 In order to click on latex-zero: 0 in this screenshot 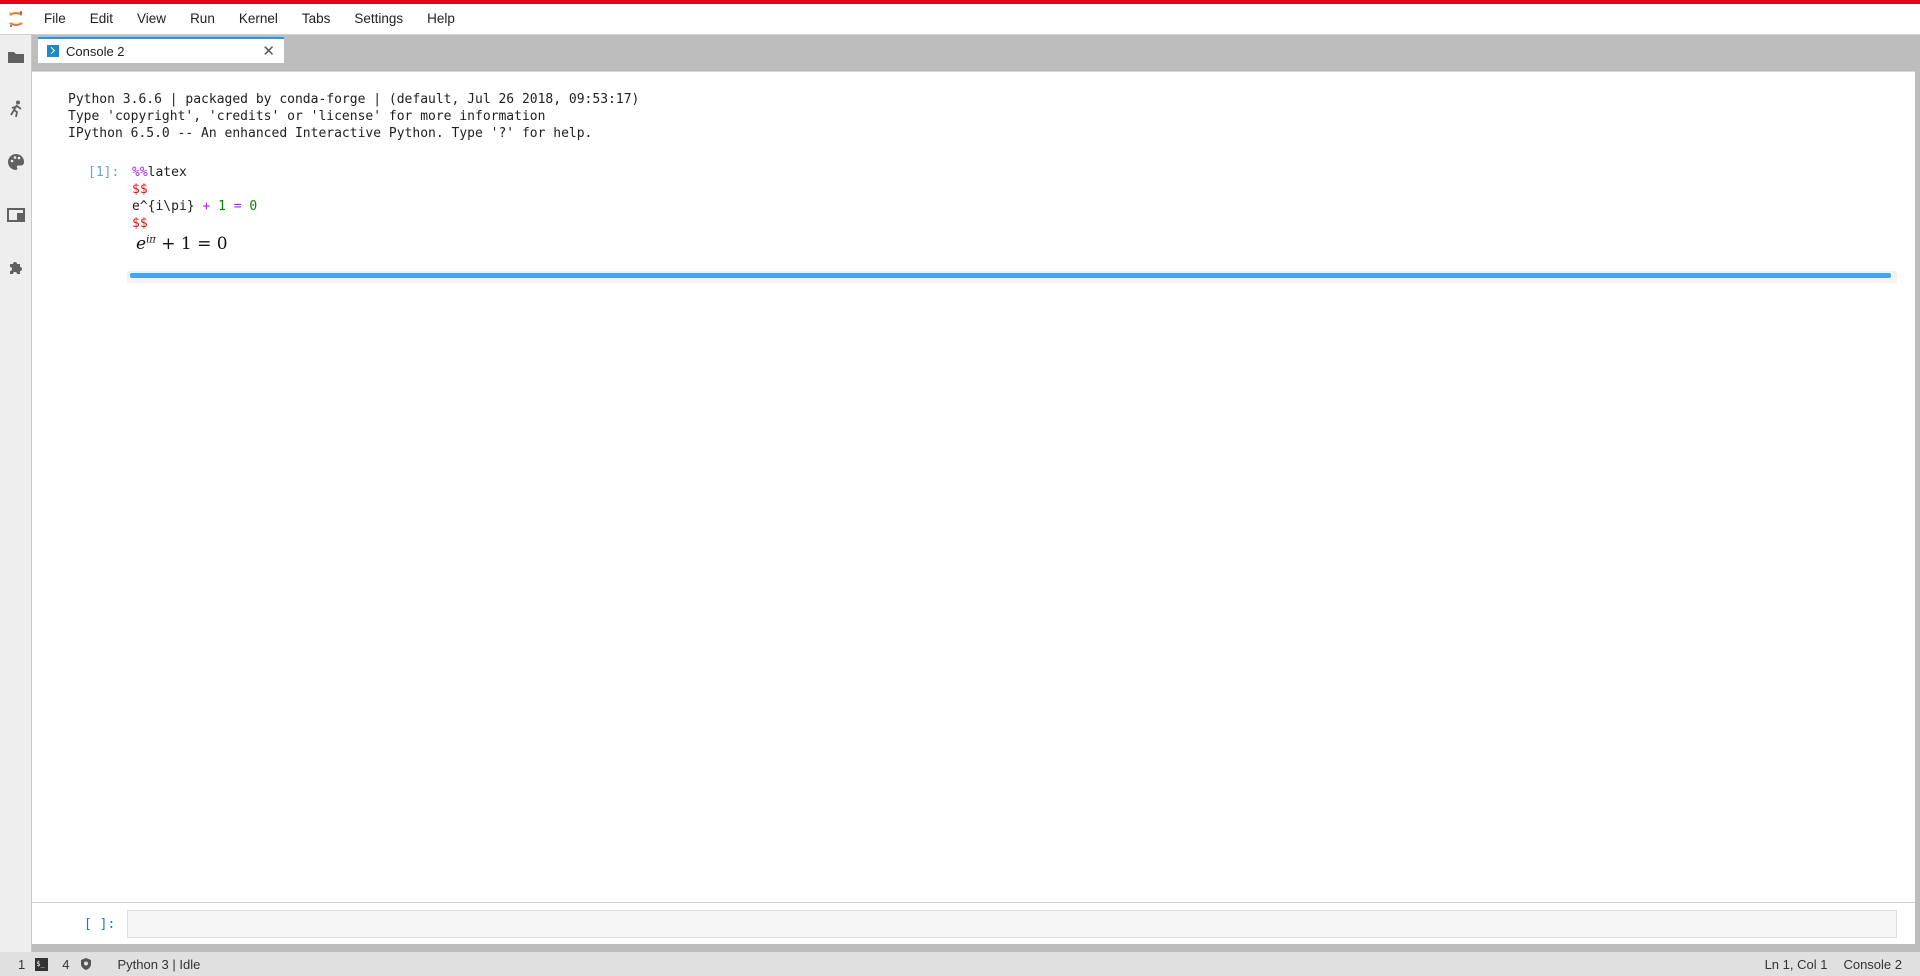, I will do `click(253, 206)`.